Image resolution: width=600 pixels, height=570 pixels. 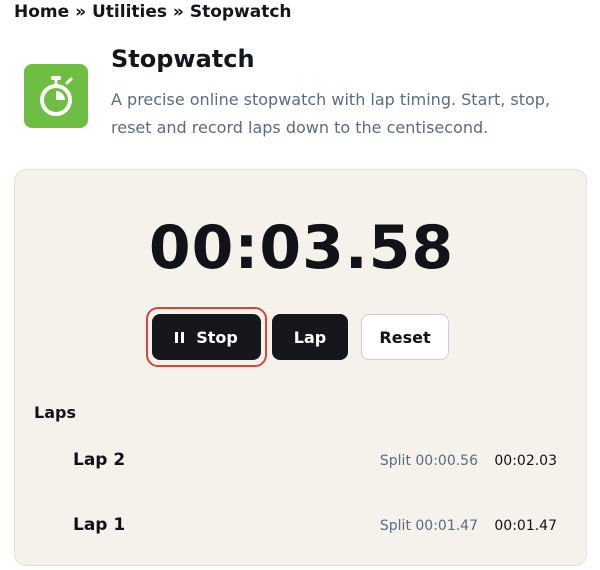 I want to click on lap-name: Lap 2, so click(x=99, y=460).